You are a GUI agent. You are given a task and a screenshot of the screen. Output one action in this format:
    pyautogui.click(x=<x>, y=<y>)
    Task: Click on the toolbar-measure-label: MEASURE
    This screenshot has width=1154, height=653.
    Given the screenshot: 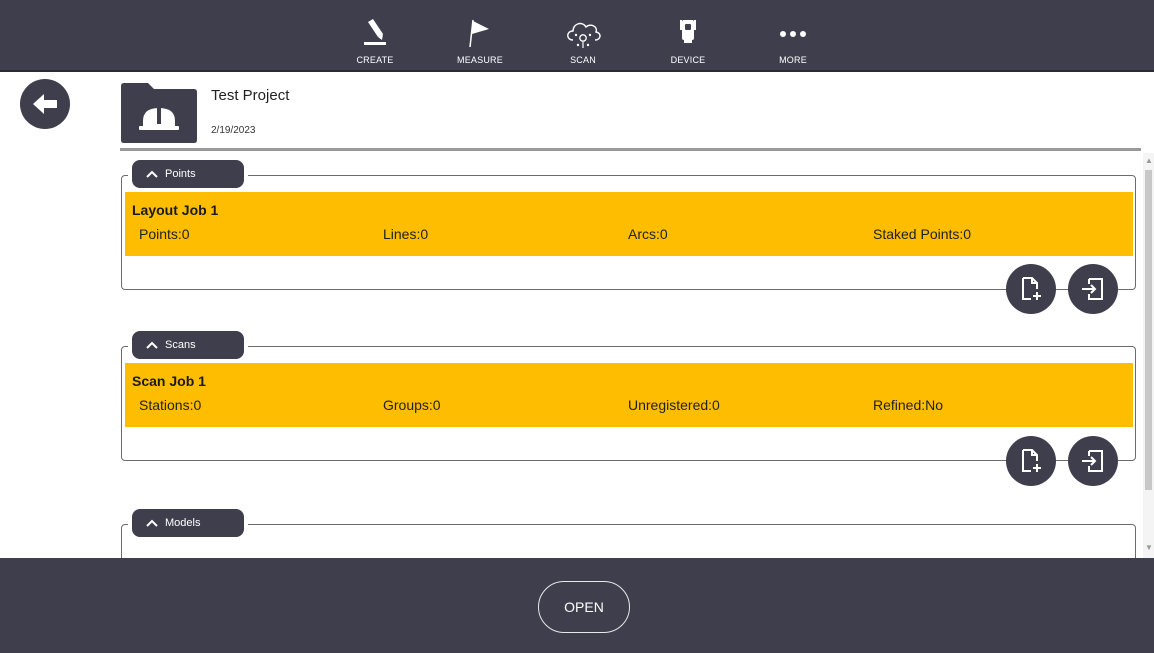 What is the action you would take?
    pyautogui.click(x=480, y=60)
    